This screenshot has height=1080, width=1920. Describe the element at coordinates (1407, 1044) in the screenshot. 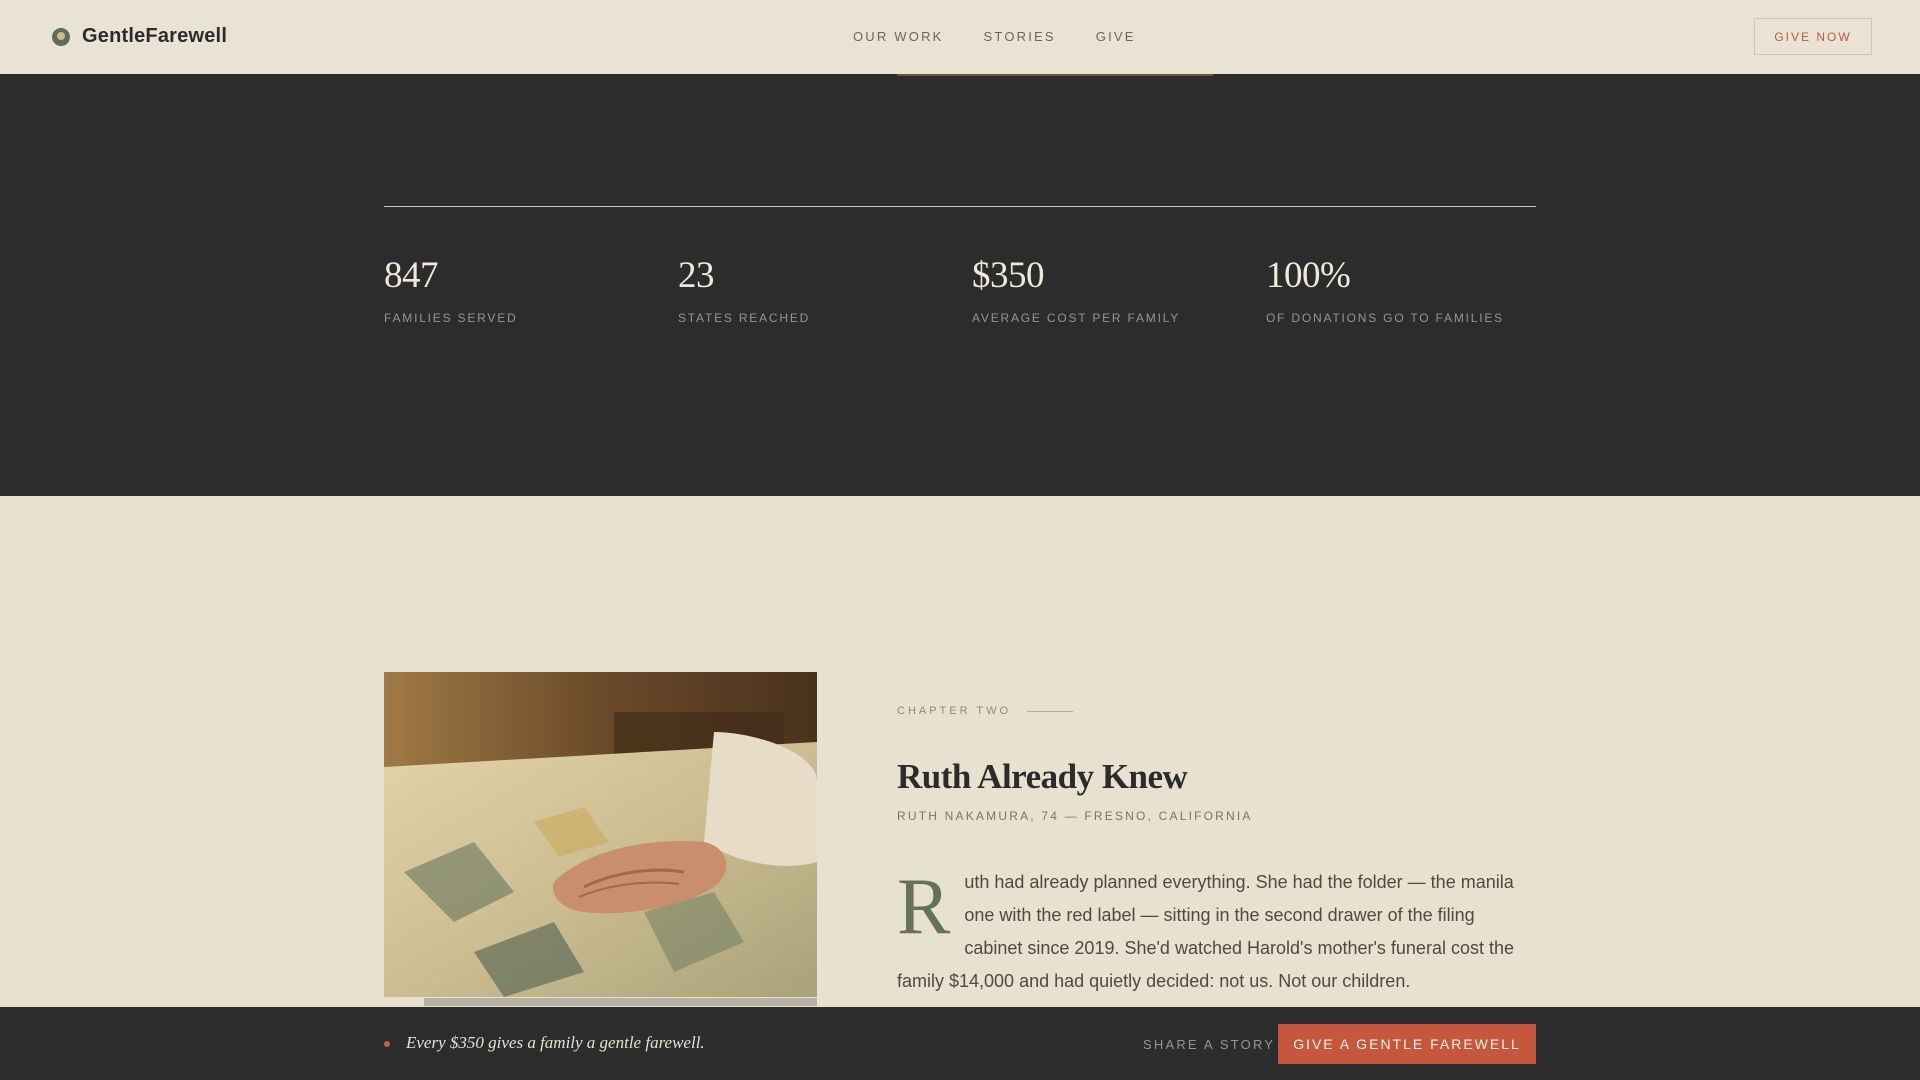

I see `give-gentle-farewell-button: GIVE A GENTLE FAREWELL` at that location.